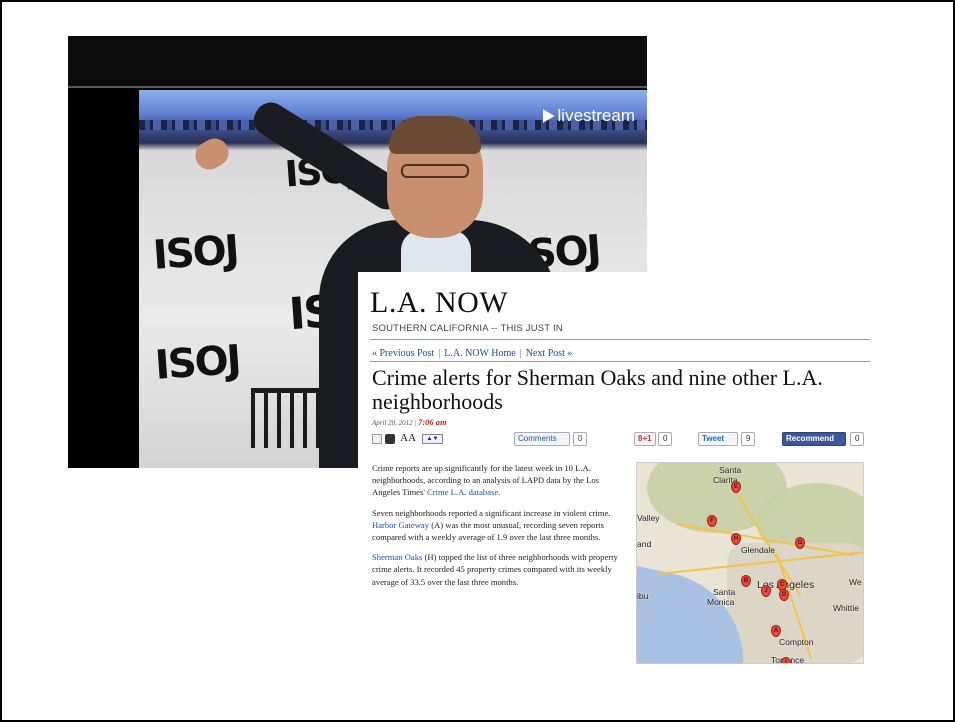 Image resolution: width=955 pixels, height=722 pixels. What do you see at coordinates (814, 439) in the screenshot?
I see `facebook-recommend-button: Recommend` at bounding box center [814, 439].